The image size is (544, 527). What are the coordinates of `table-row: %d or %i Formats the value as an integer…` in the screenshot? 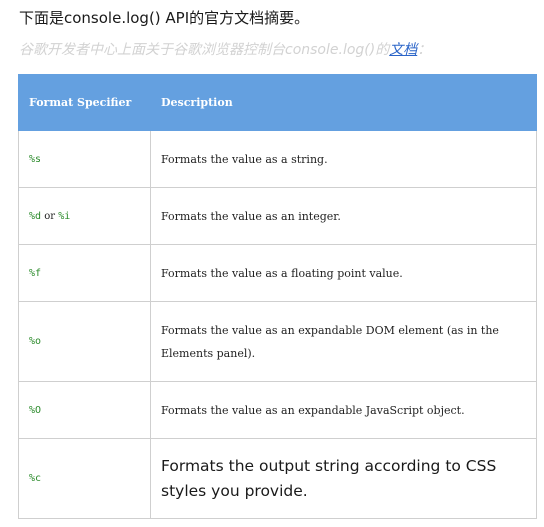 It's located at (277, 216).